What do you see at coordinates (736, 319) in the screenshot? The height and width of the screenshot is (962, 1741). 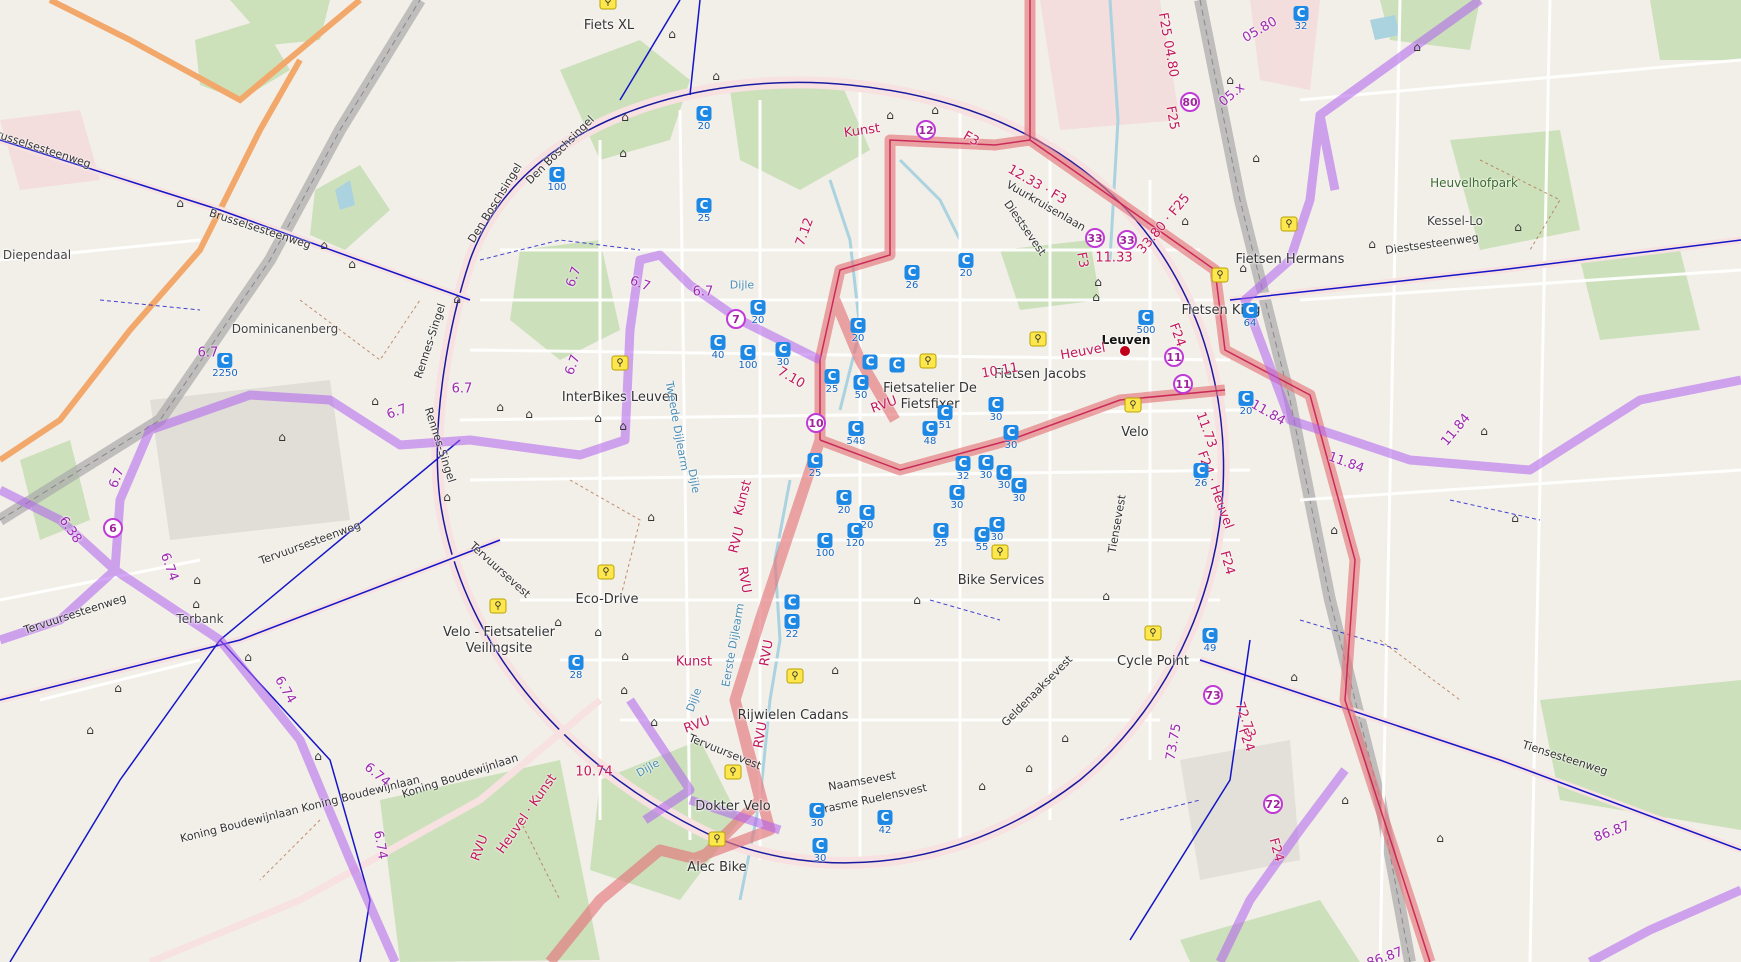 I see `junction-node: 7` at bounding box center [736, 319].